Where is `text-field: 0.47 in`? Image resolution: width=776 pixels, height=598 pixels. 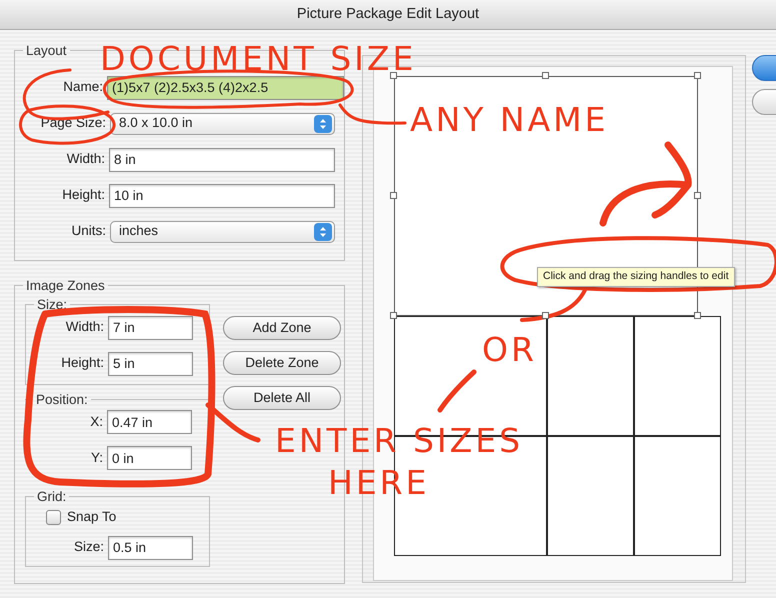 text-field: 0.47 in is located at coordinates (149, 422).